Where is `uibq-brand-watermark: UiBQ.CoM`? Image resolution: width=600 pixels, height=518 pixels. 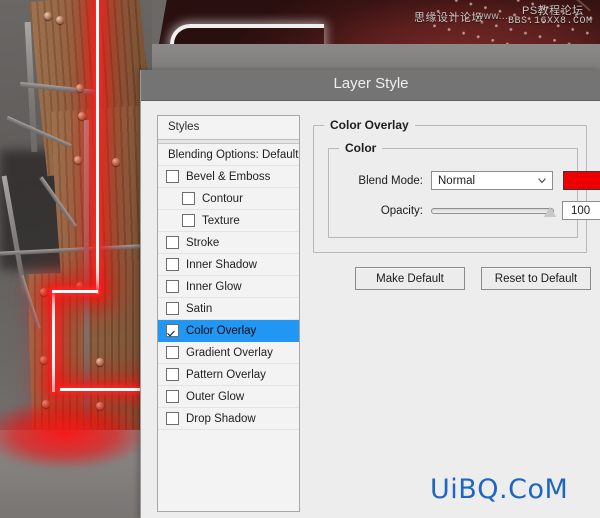 uibq-brand-watermark: UiBQ.CoM is located at coordinates (499, 489).